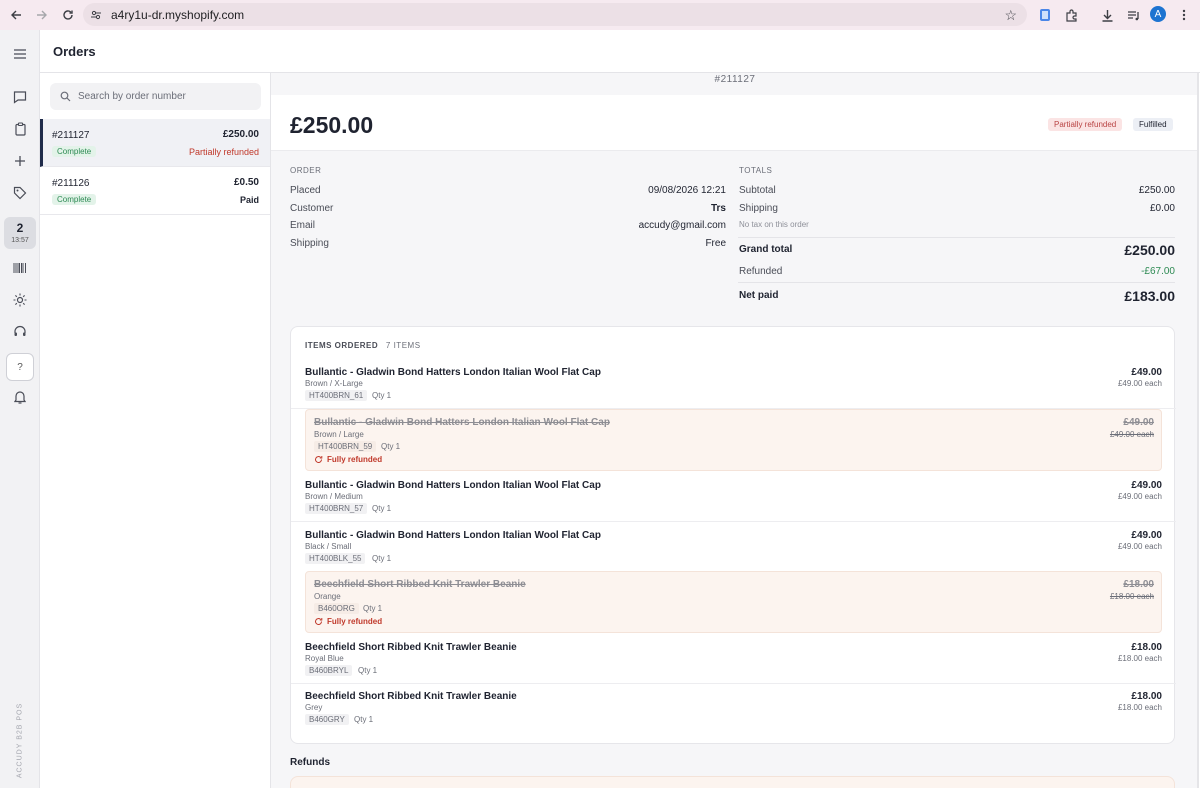 This screenshot has width=1200, height=788. Describe the element at coordinates (309, 243) in the screenshot. I see `shipping-label: Shipping` at that location.